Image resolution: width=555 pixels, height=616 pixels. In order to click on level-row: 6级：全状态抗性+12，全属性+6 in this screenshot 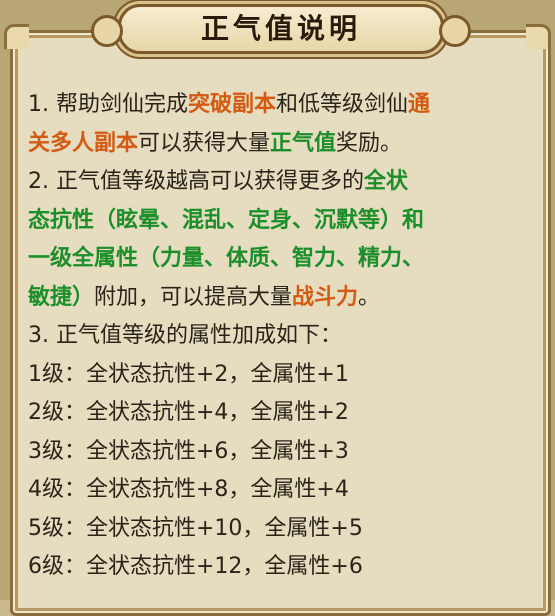, I will do `click(195, 566)`.